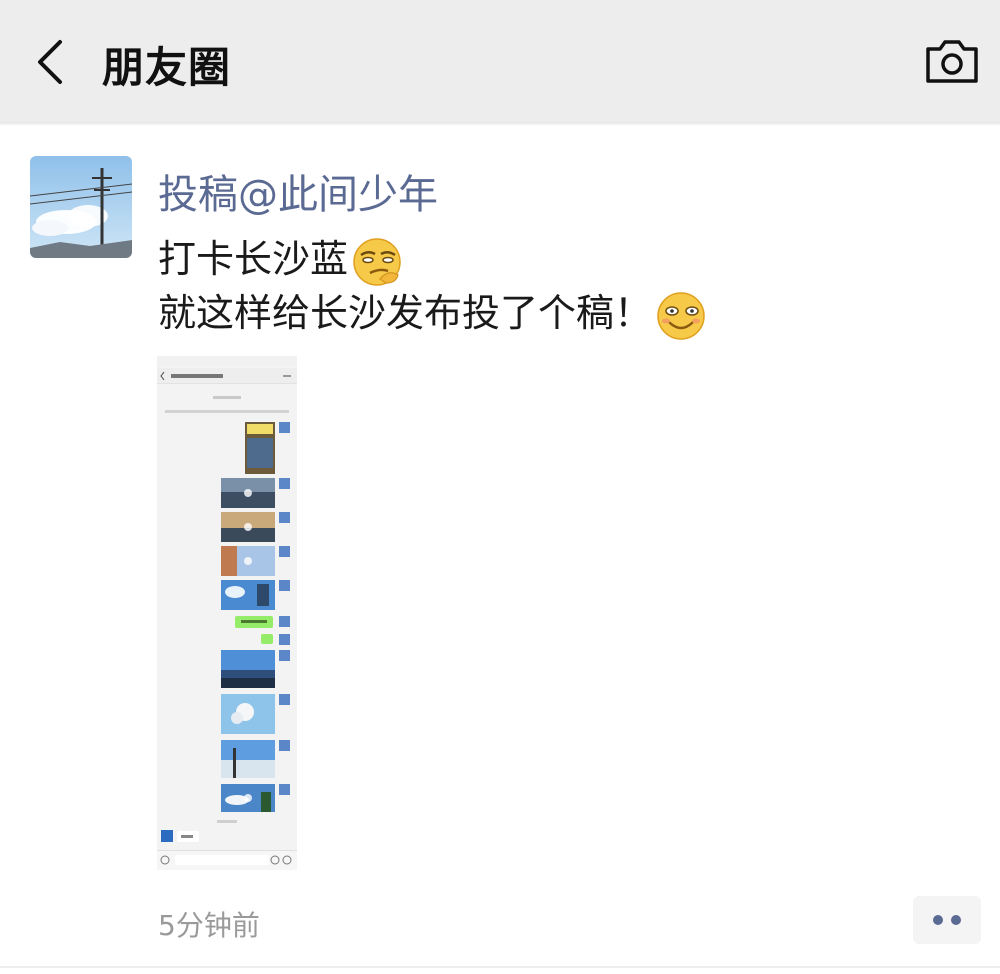 The height and width of the screenshot is (974, 1000). Describe the element at coordinates (52, 62) in the screenshot. I see `chevron-left-icon` at that location.